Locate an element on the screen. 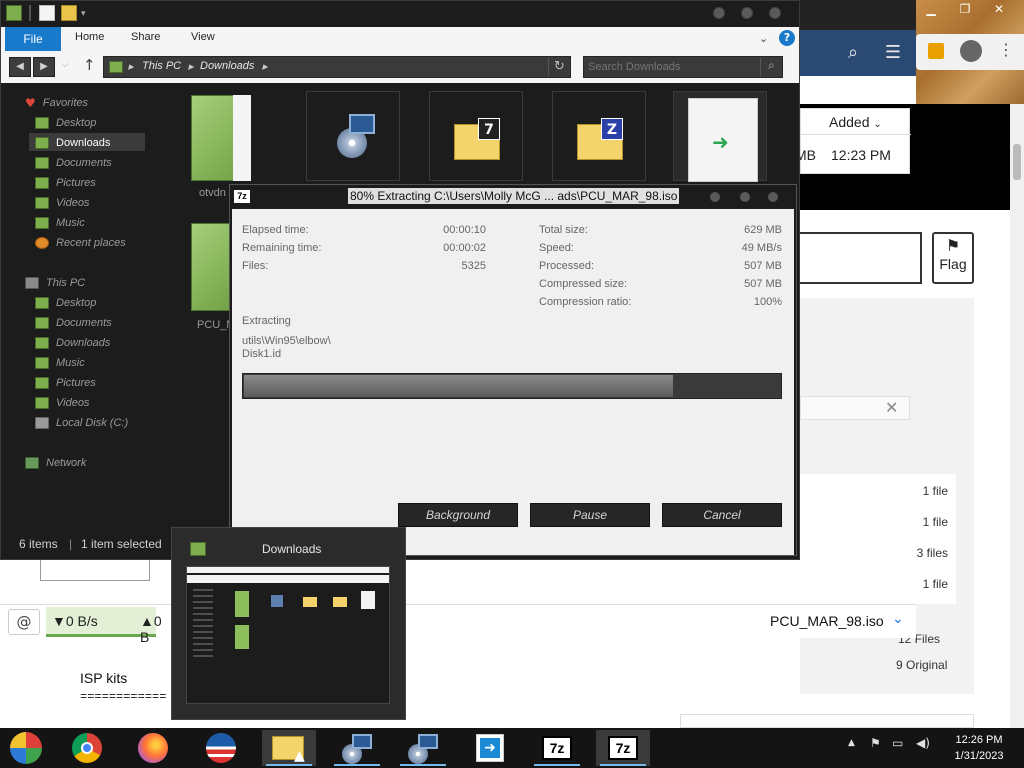 The height and width of the screenshot is (768, 1024). network-icon: ▭ is located at coordinates (897, 743).